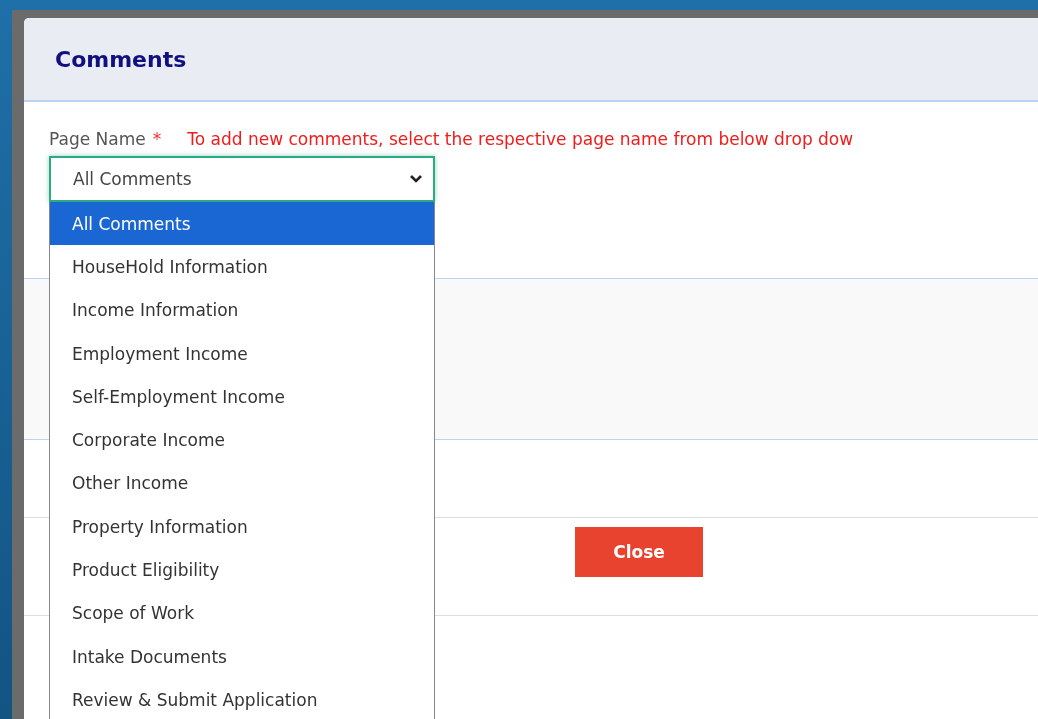  What do you see at coordinates (242, 353) in the screenshot?
I see `dropdown-option: Employment Income` at bounding box center [242, 353].